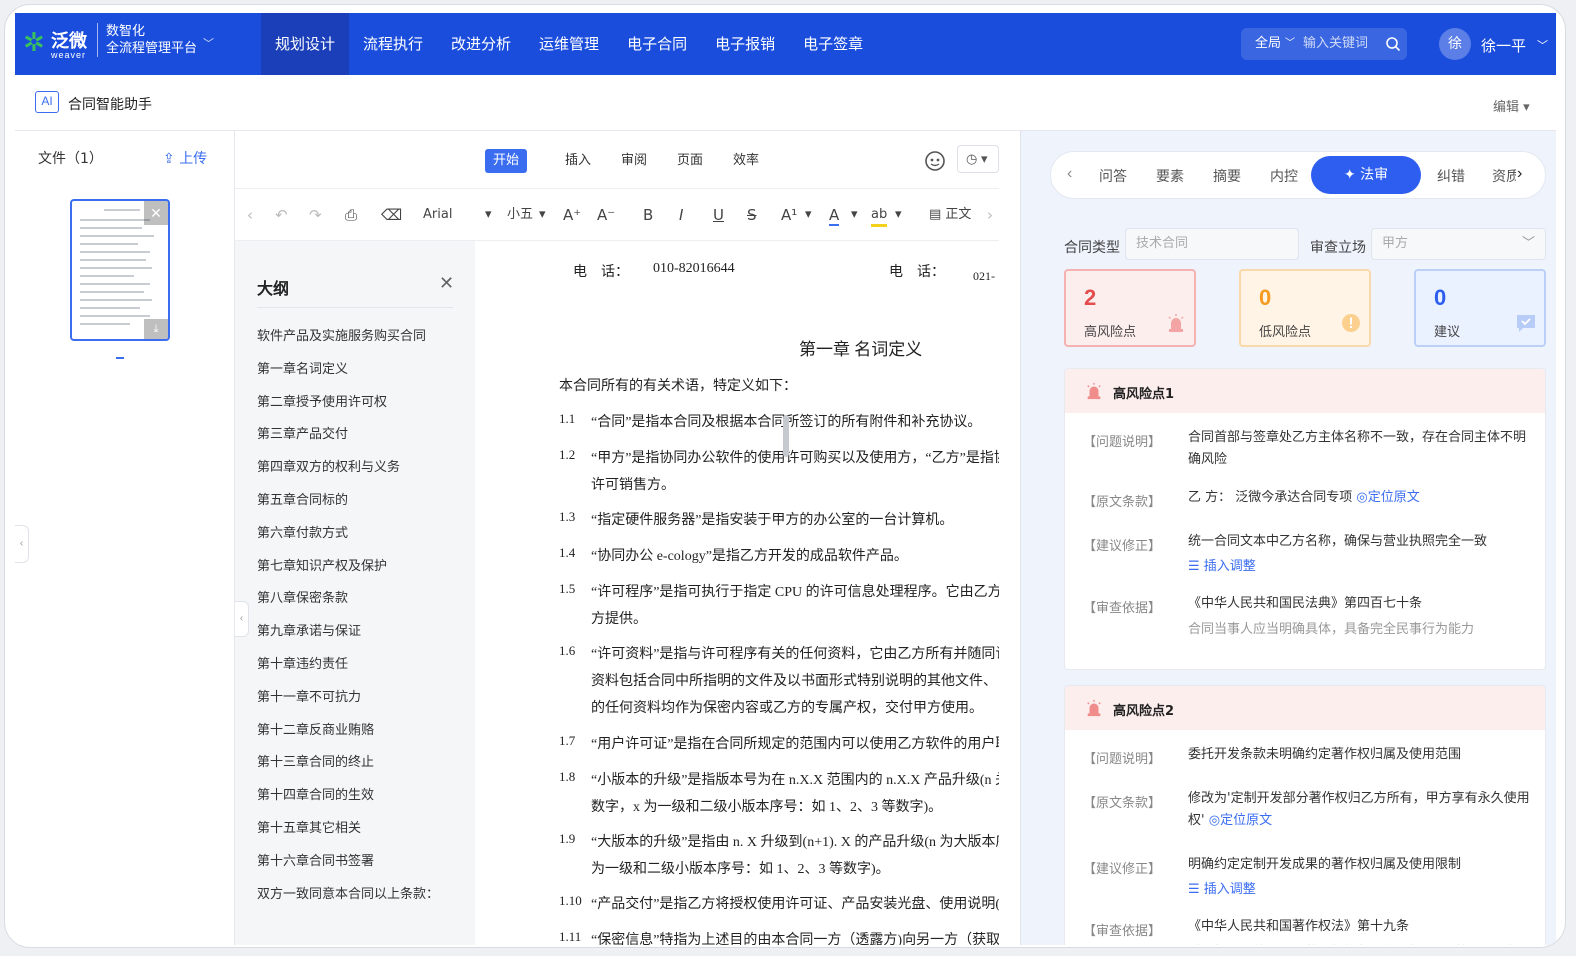  I want to click on risk-card-header: 高风险点2, so click(1305, 708).